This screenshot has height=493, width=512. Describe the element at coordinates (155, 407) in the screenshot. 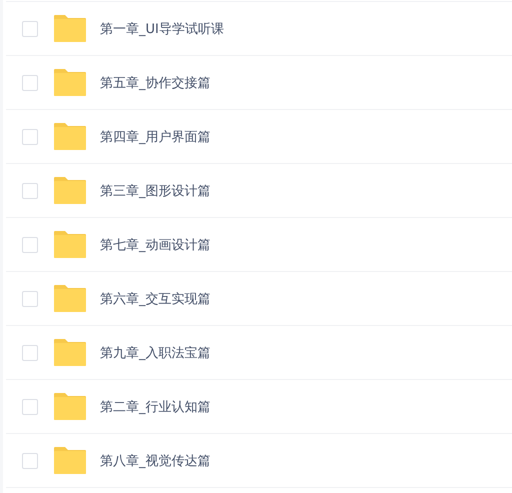

I see `folder-name: 第二章_行业认知篇` at that location.